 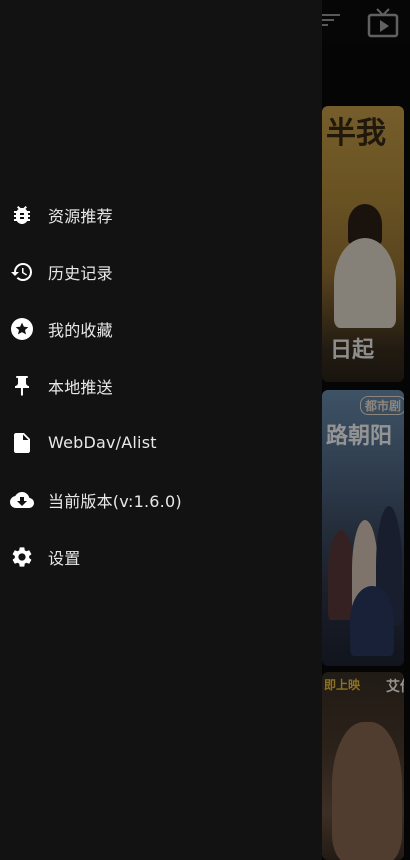 I want to click on menu-item-settings: 设置, so click(x=161, y=556).